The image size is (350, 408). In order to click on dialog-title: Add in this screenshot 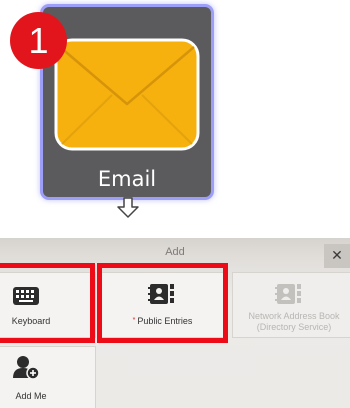, I will do `click(175, 252)`.